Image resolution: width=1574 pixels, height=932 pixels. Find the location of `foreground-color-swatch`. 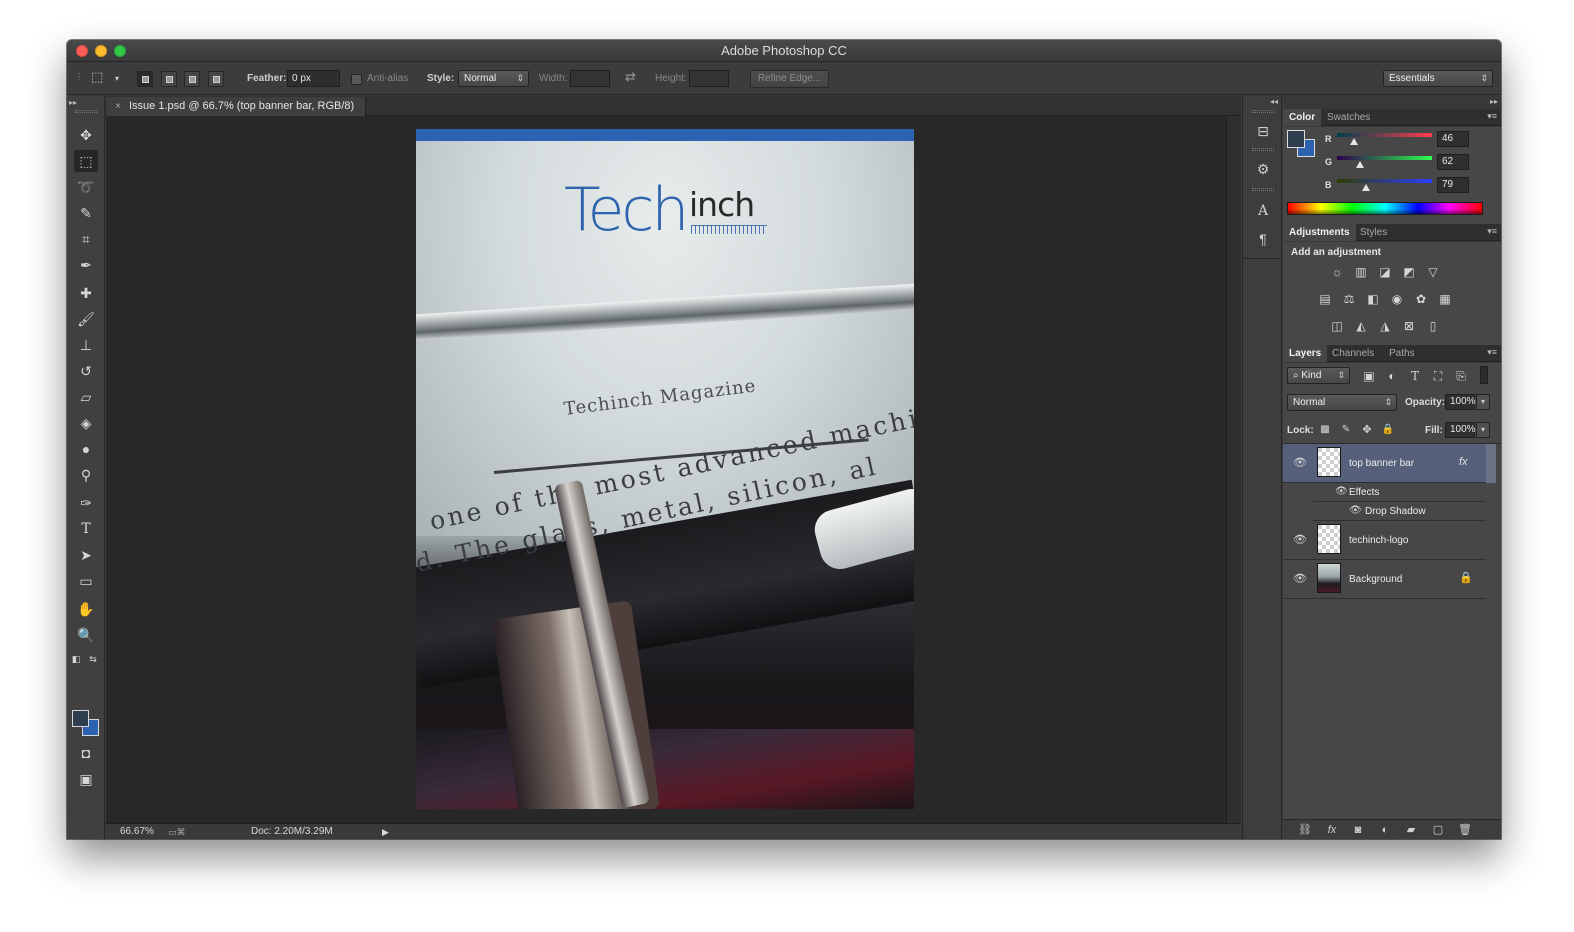

foreground-color-swatch is located at coordinates (80, 718).